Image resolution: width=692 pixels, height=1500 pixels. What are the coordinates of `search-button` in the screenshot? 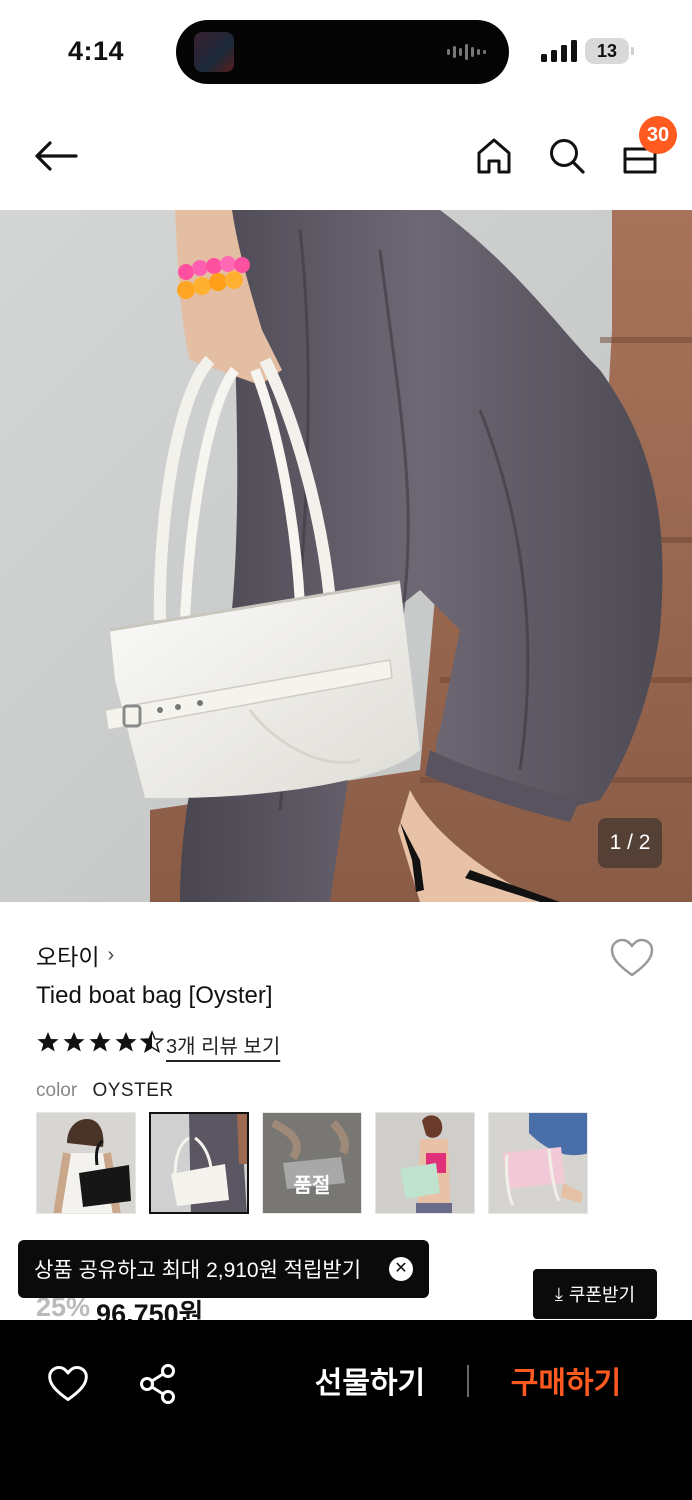 It's located at (567, 156).